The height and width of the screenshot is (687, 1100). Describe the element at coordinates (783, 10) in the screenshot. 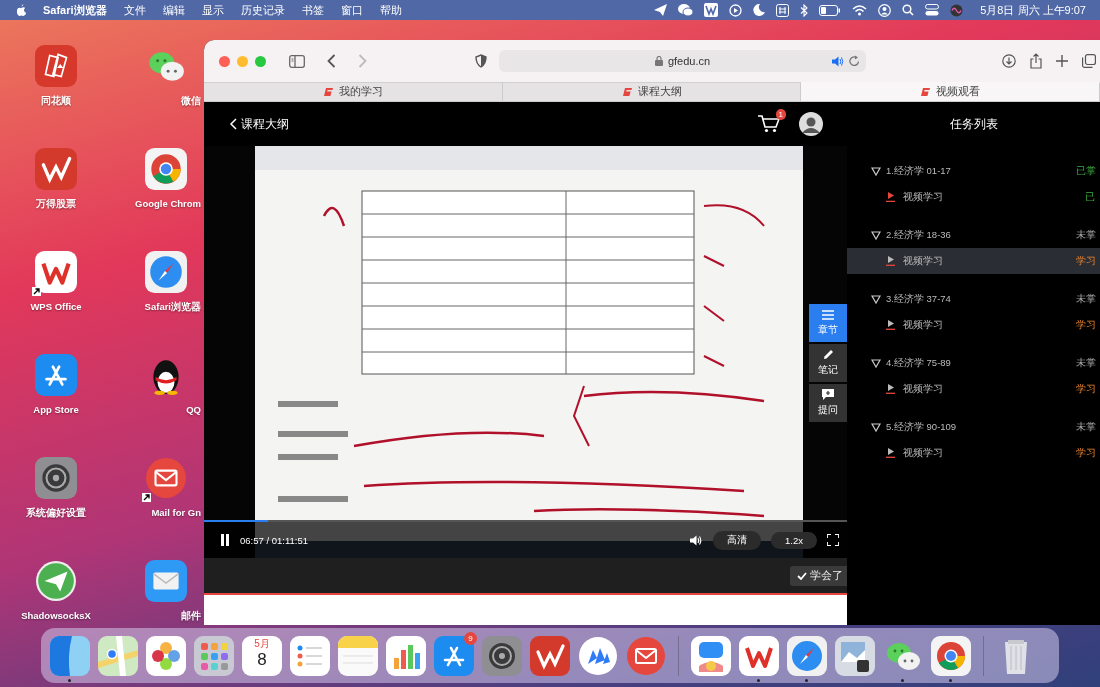

I see `grid-input-icon` at that location.